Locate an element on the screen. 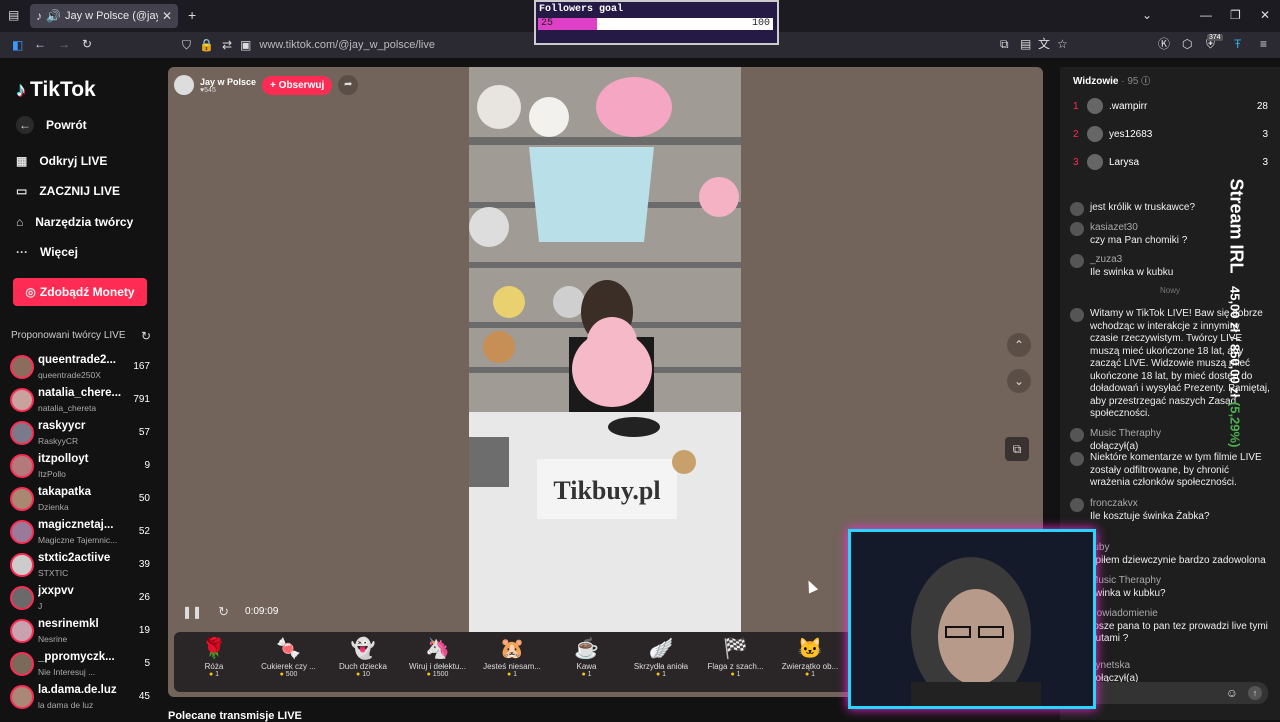  creator-avatar is located at coordinates (22, 565).